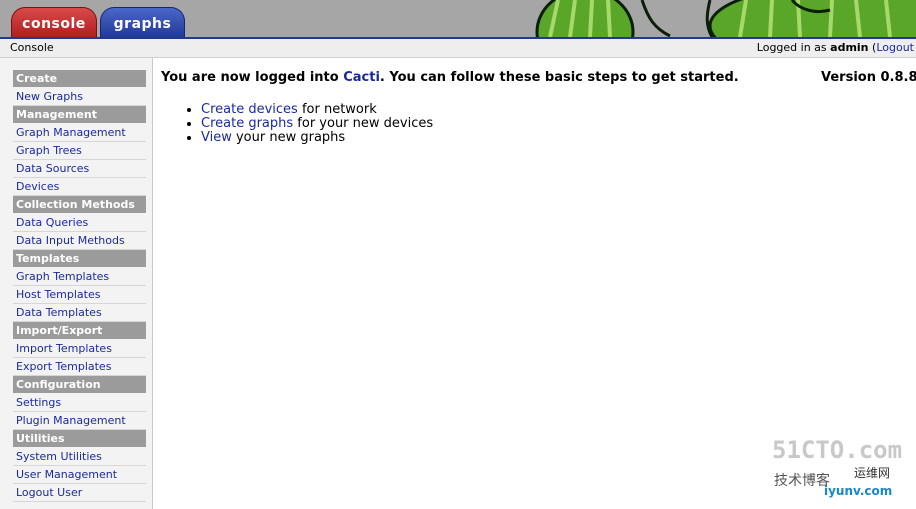 The height and width of the screenshot is (509, 916). What do you see at coordinates (837, 450) in the screenshot?
I see `watermark-main: 51CTO.com` at bounding box center [837, 450].